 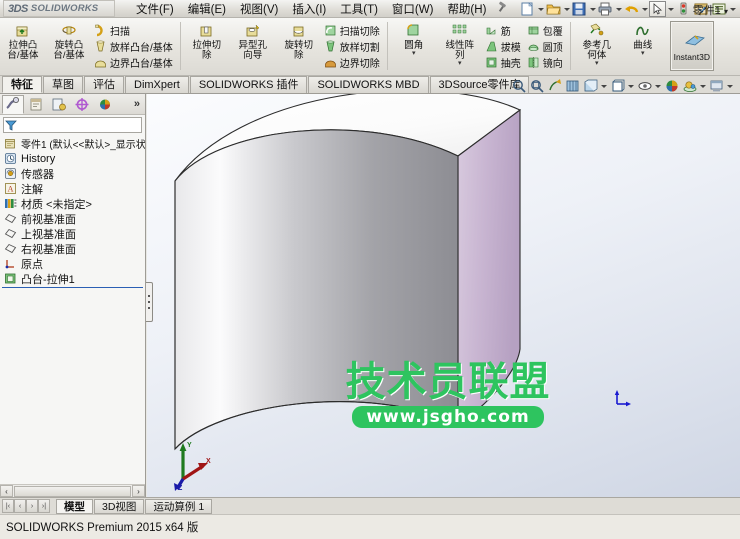 I want to click on rib-button: 筋, so click(x=504, y=30).